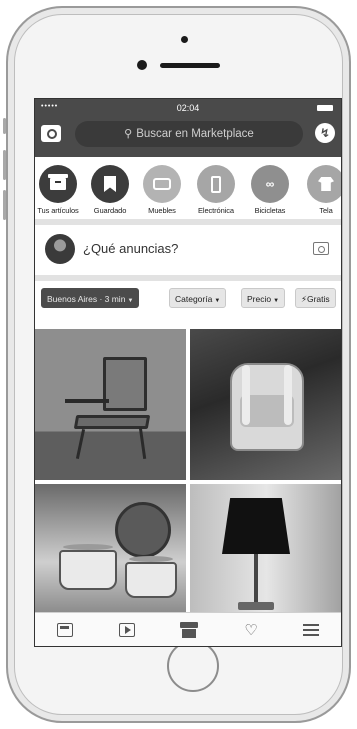  What do you see at coordinates (128, 134) in the screenshot?
I see `search-icon: ⚲` at bounding box center [128, 134].